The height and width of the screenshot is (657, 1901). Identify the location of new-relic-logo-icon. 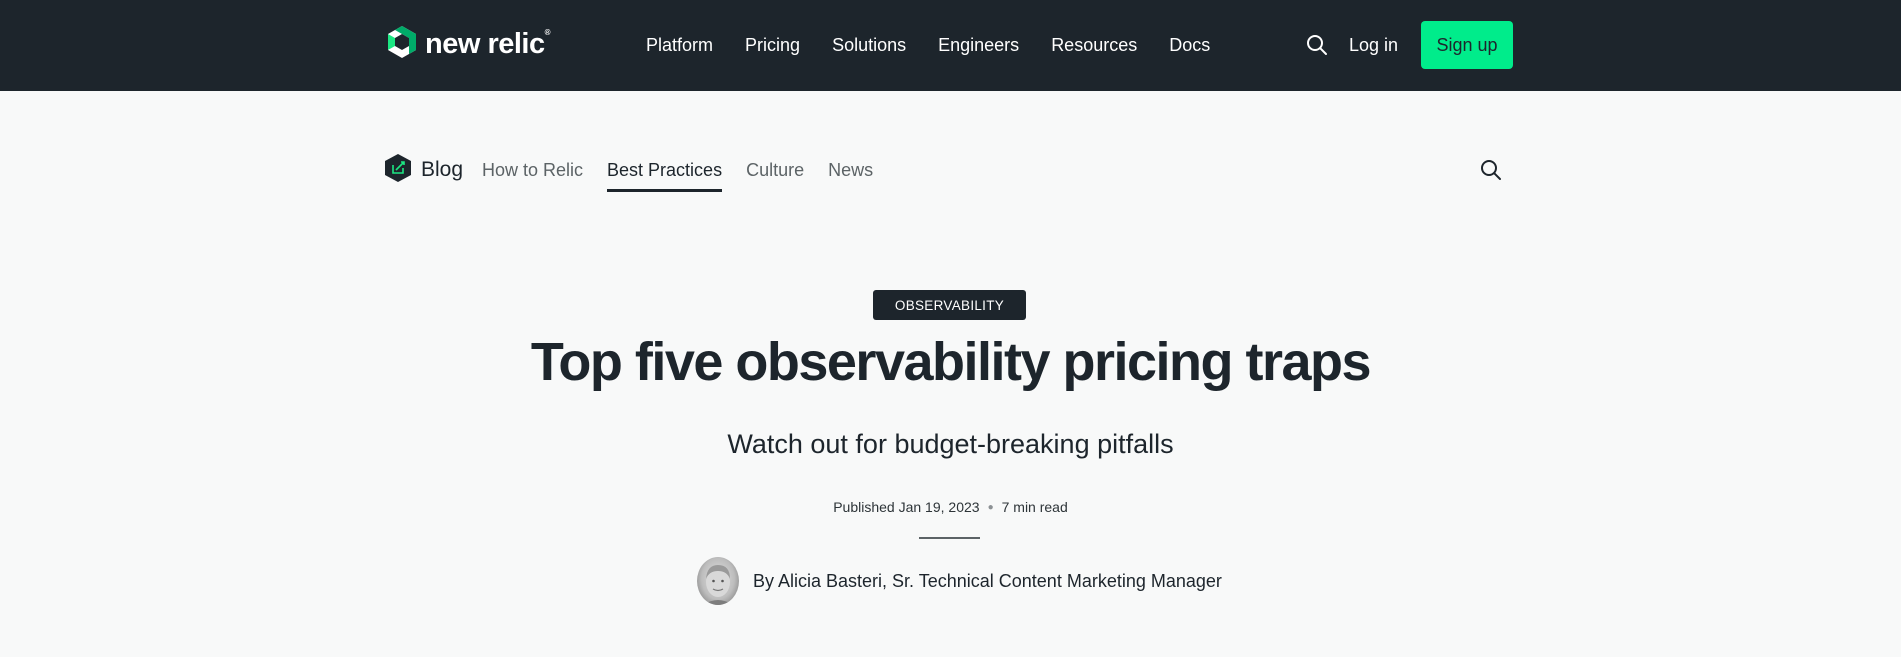
(402, 44).